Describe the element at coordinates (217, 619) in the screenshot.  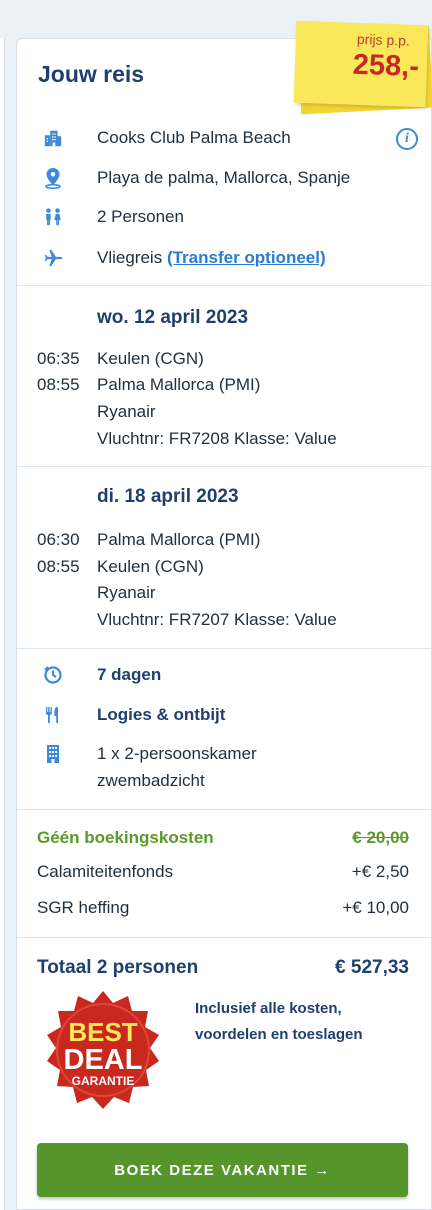
I see `return-flight-info: Vluchtnr: FR7207 Klasse: Value` at that location.